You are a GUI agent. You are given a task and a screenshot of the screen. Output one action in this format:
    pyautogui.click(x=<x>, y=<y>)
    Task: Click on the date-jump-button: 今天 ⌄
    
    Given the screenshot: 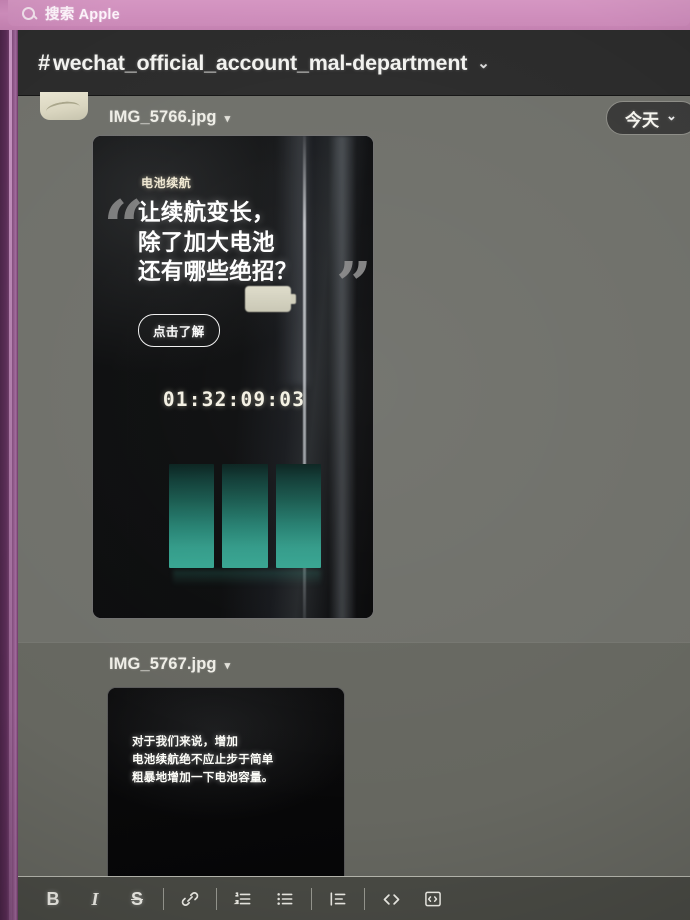 What is the action you would take?
    pyautogui.click(x=648, y=118)
    